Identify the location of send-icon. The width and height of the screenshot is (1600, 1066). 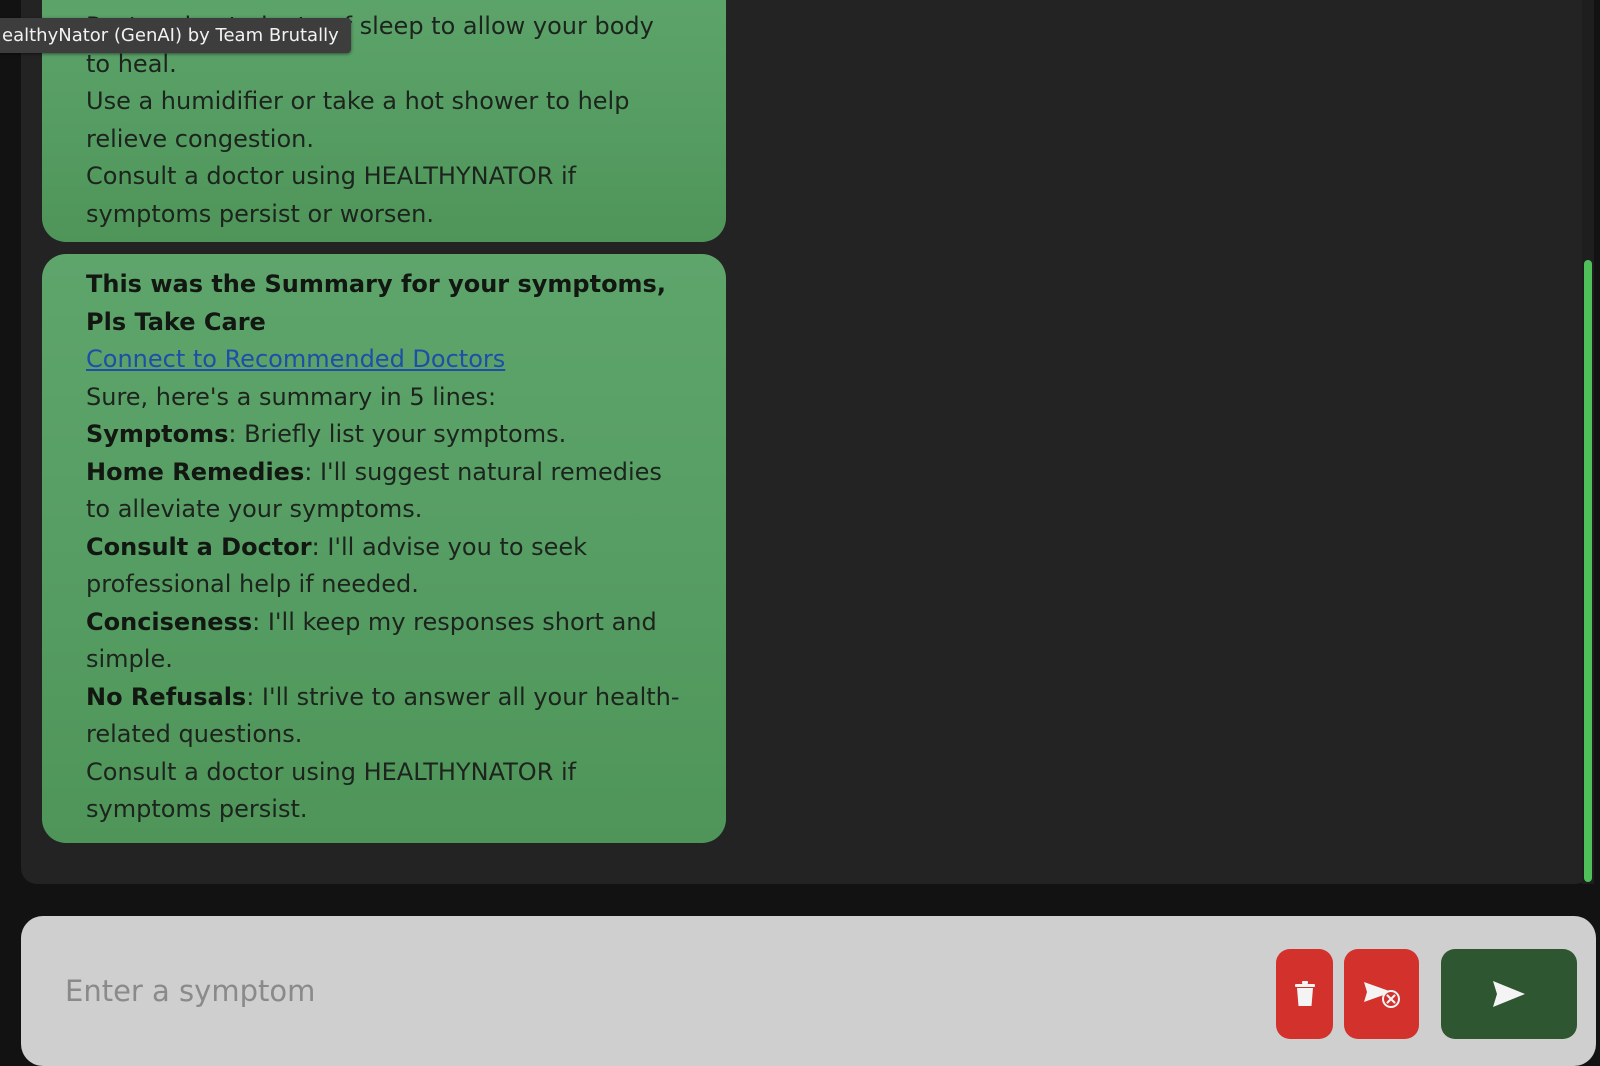
(1509, 994).